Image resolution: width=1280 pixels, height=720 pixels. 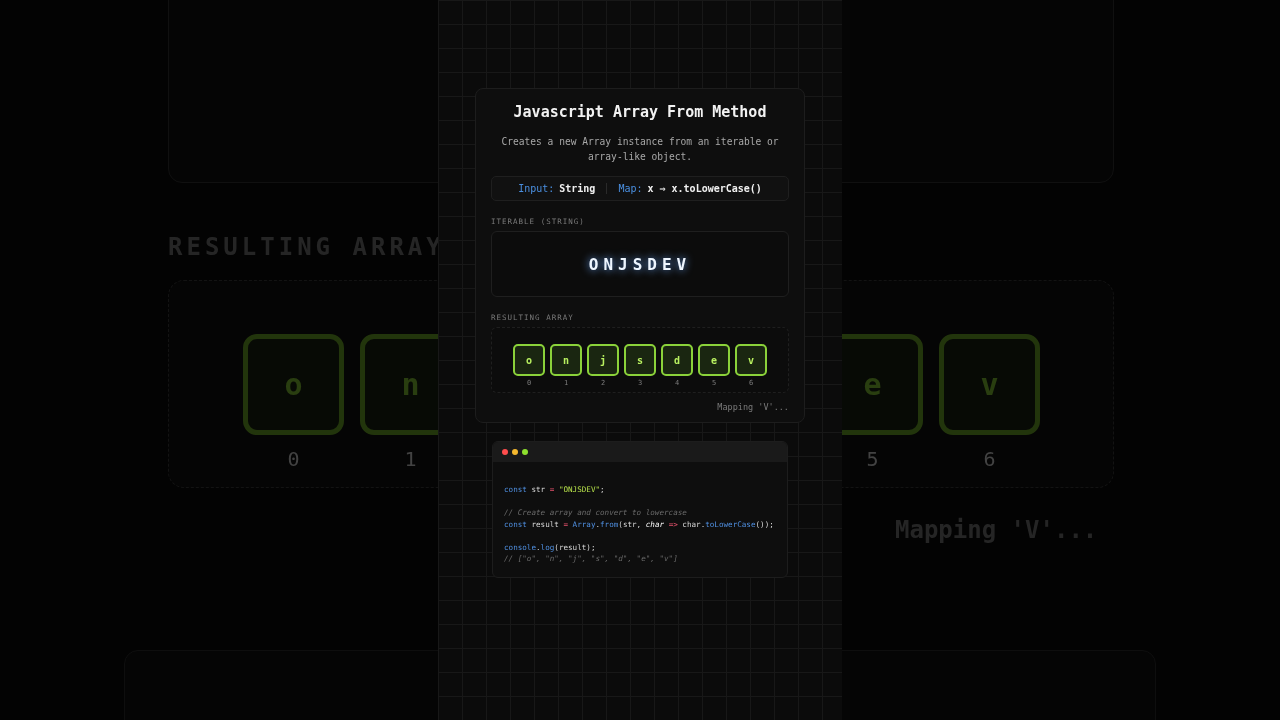 What do you see at coordinates (536, 188) in the screenshot?
I see `info-label: Input:` at bounding box center [536, 188].